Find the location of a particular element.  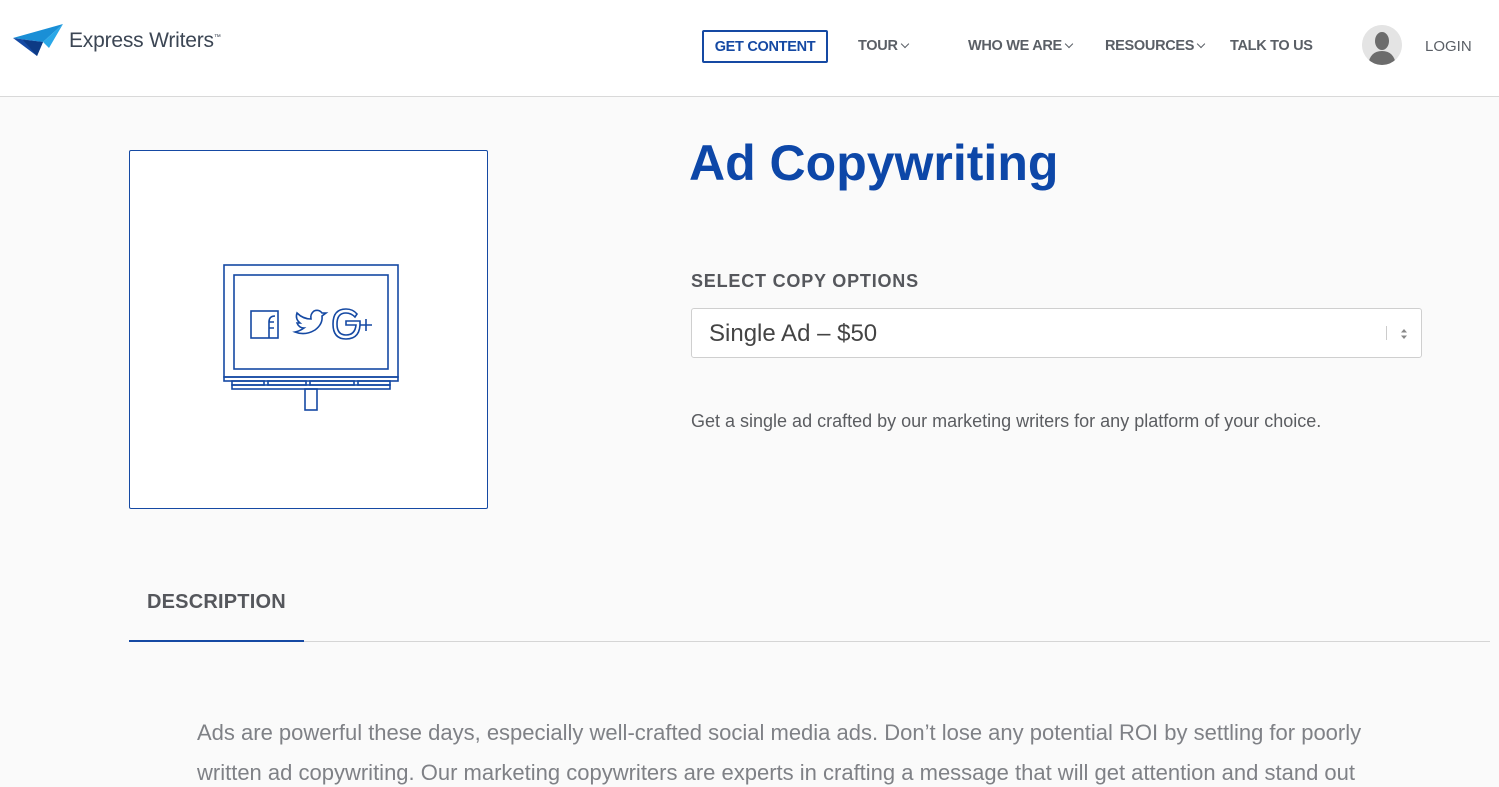

nav-resources-label: RESOURCES is located at coordinates (1150, 46).